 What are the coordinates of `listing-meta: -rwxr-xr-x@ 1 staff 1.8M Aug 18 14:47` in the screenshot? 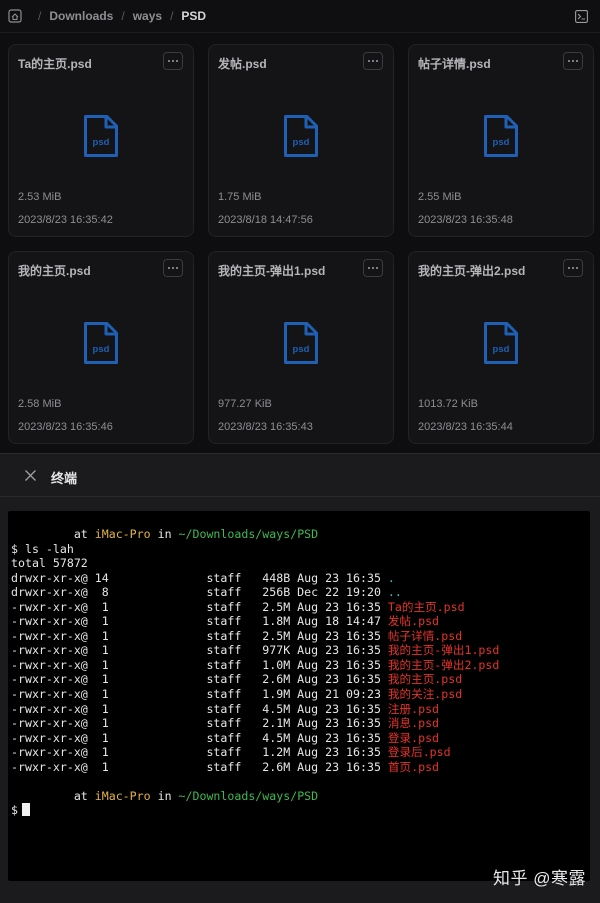 It's located at (199, 621).